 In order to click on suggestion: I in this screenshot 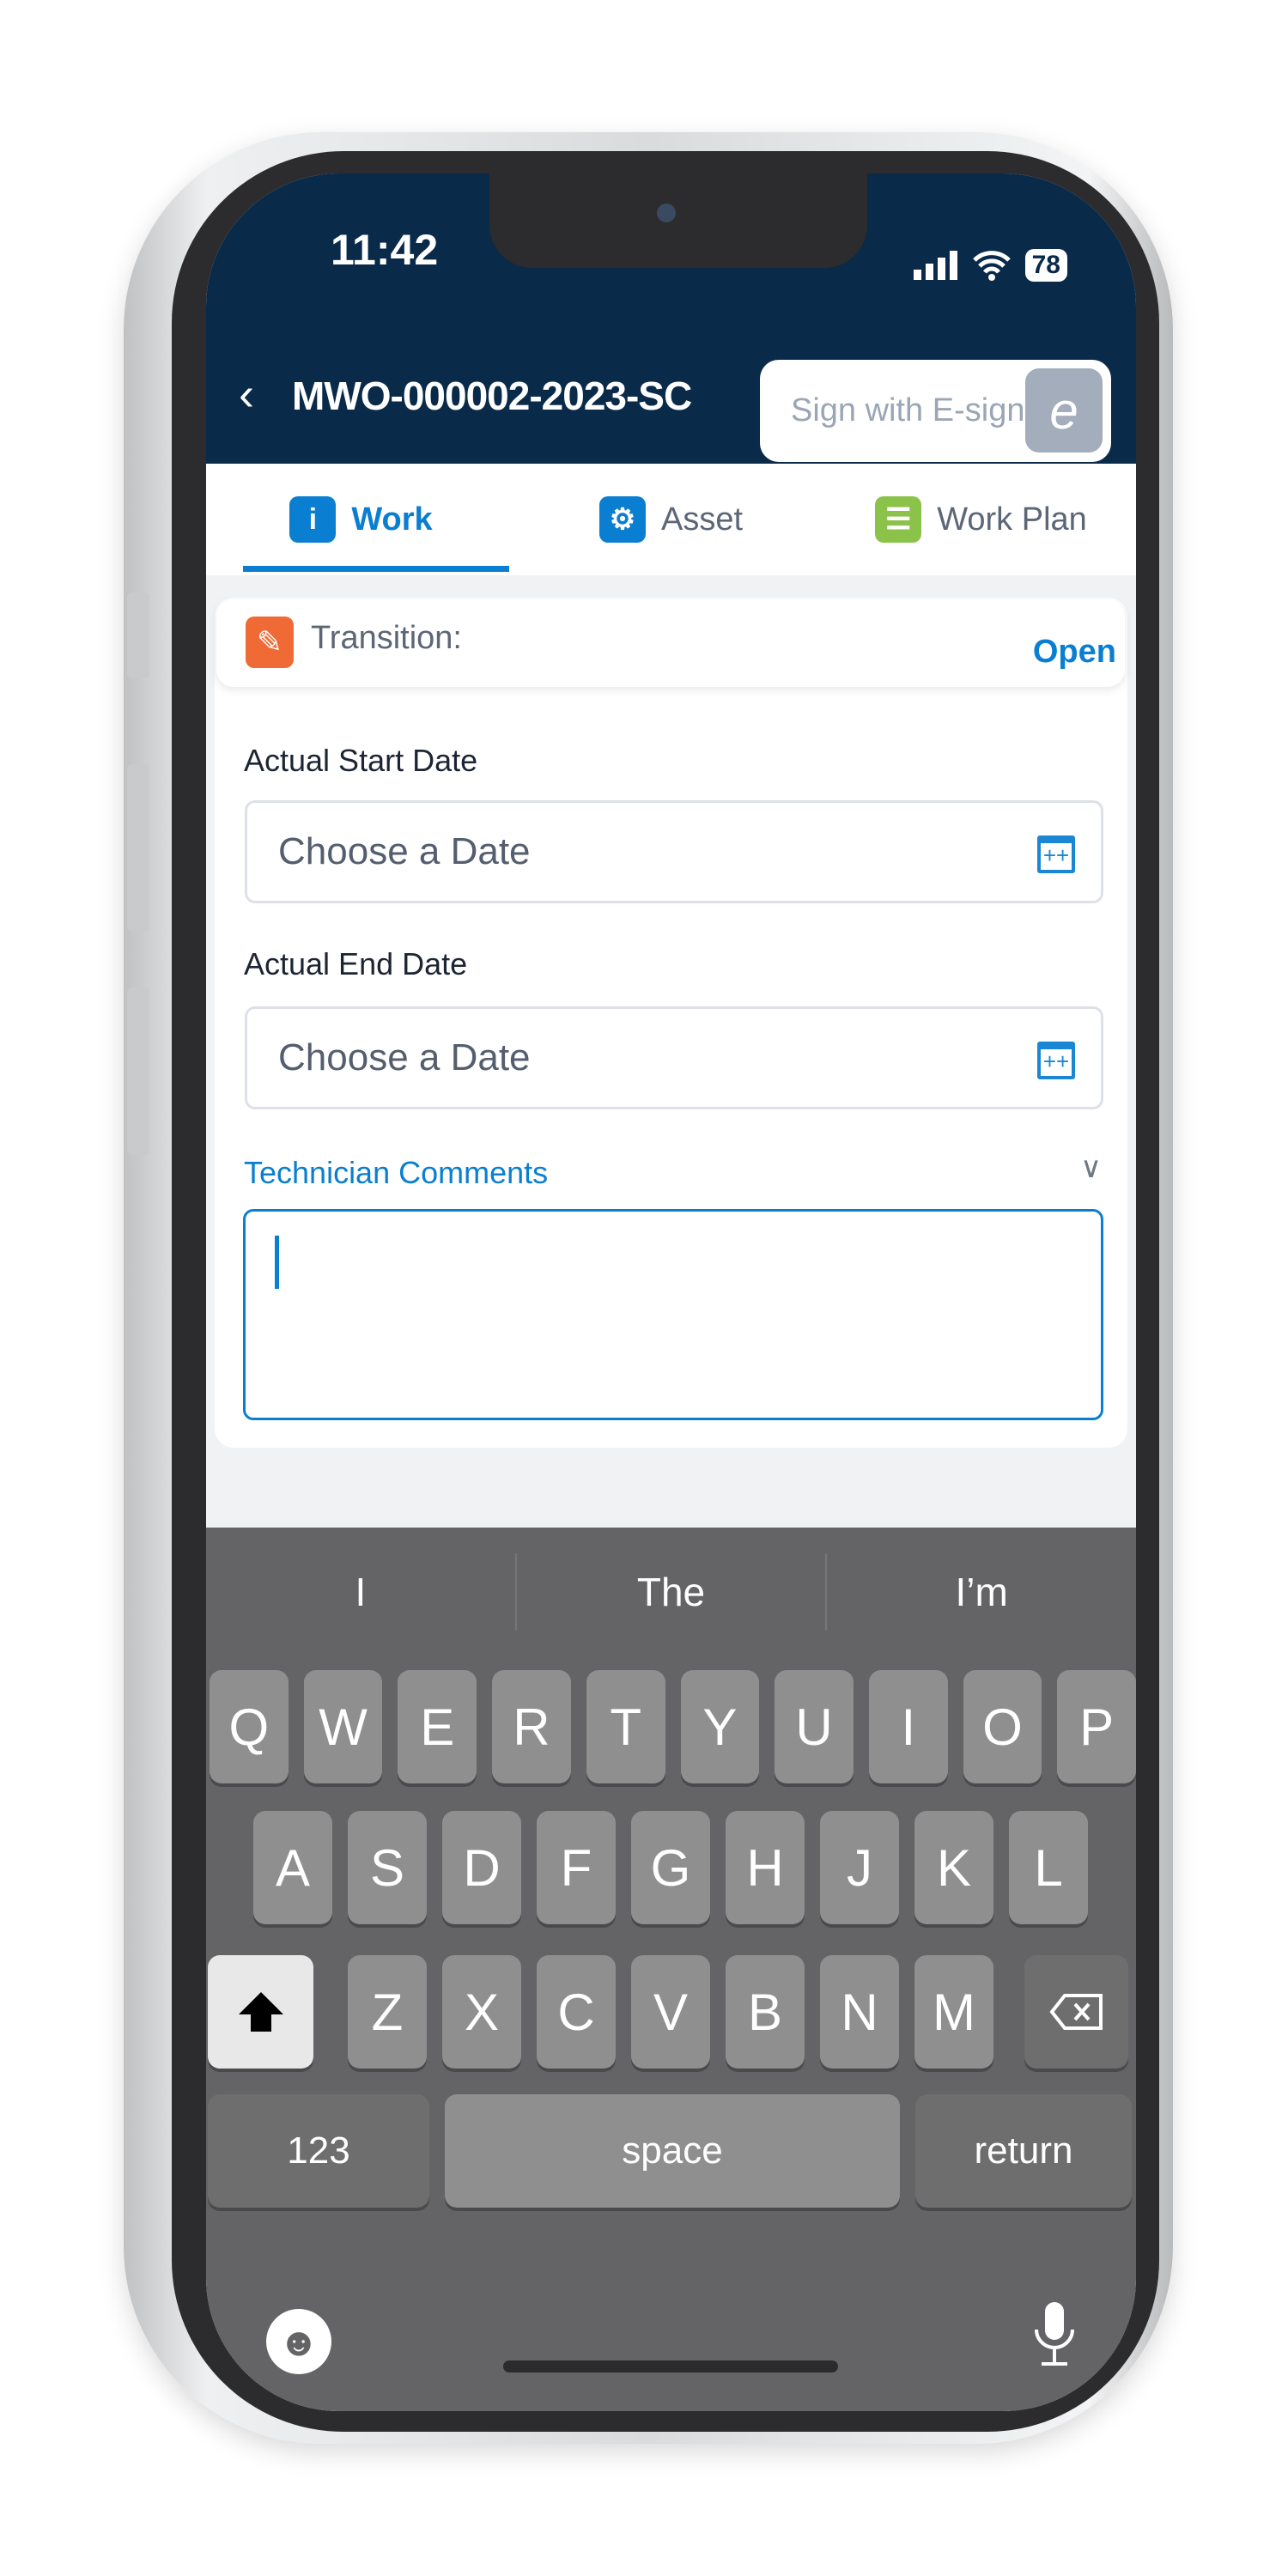, I will do `click(361, 1592)`.